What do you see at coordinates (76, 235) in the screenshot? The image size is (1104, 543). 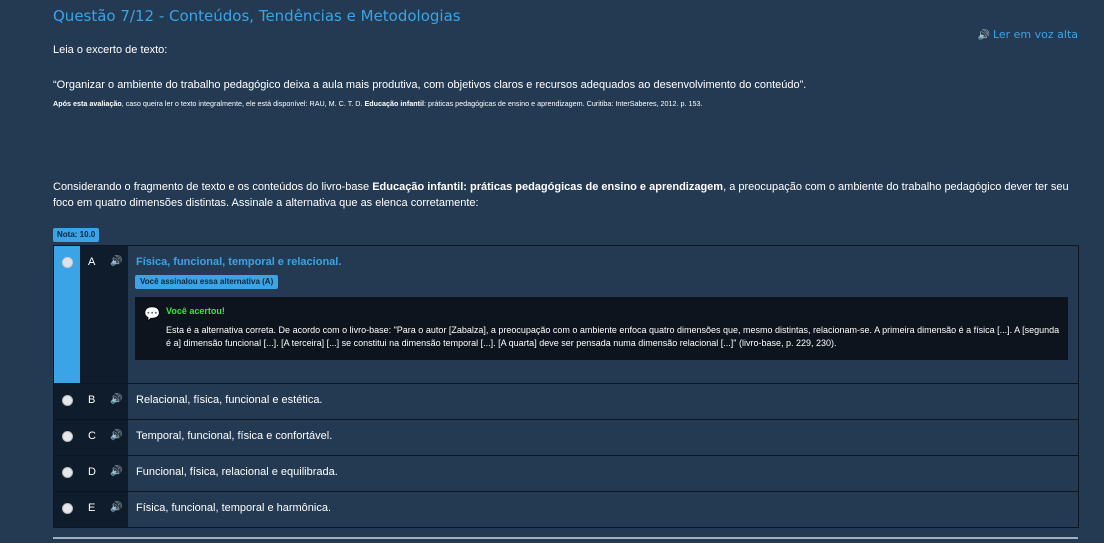 I see `grade-badge: Nota: 10.0` at bounding box center [76, 235].